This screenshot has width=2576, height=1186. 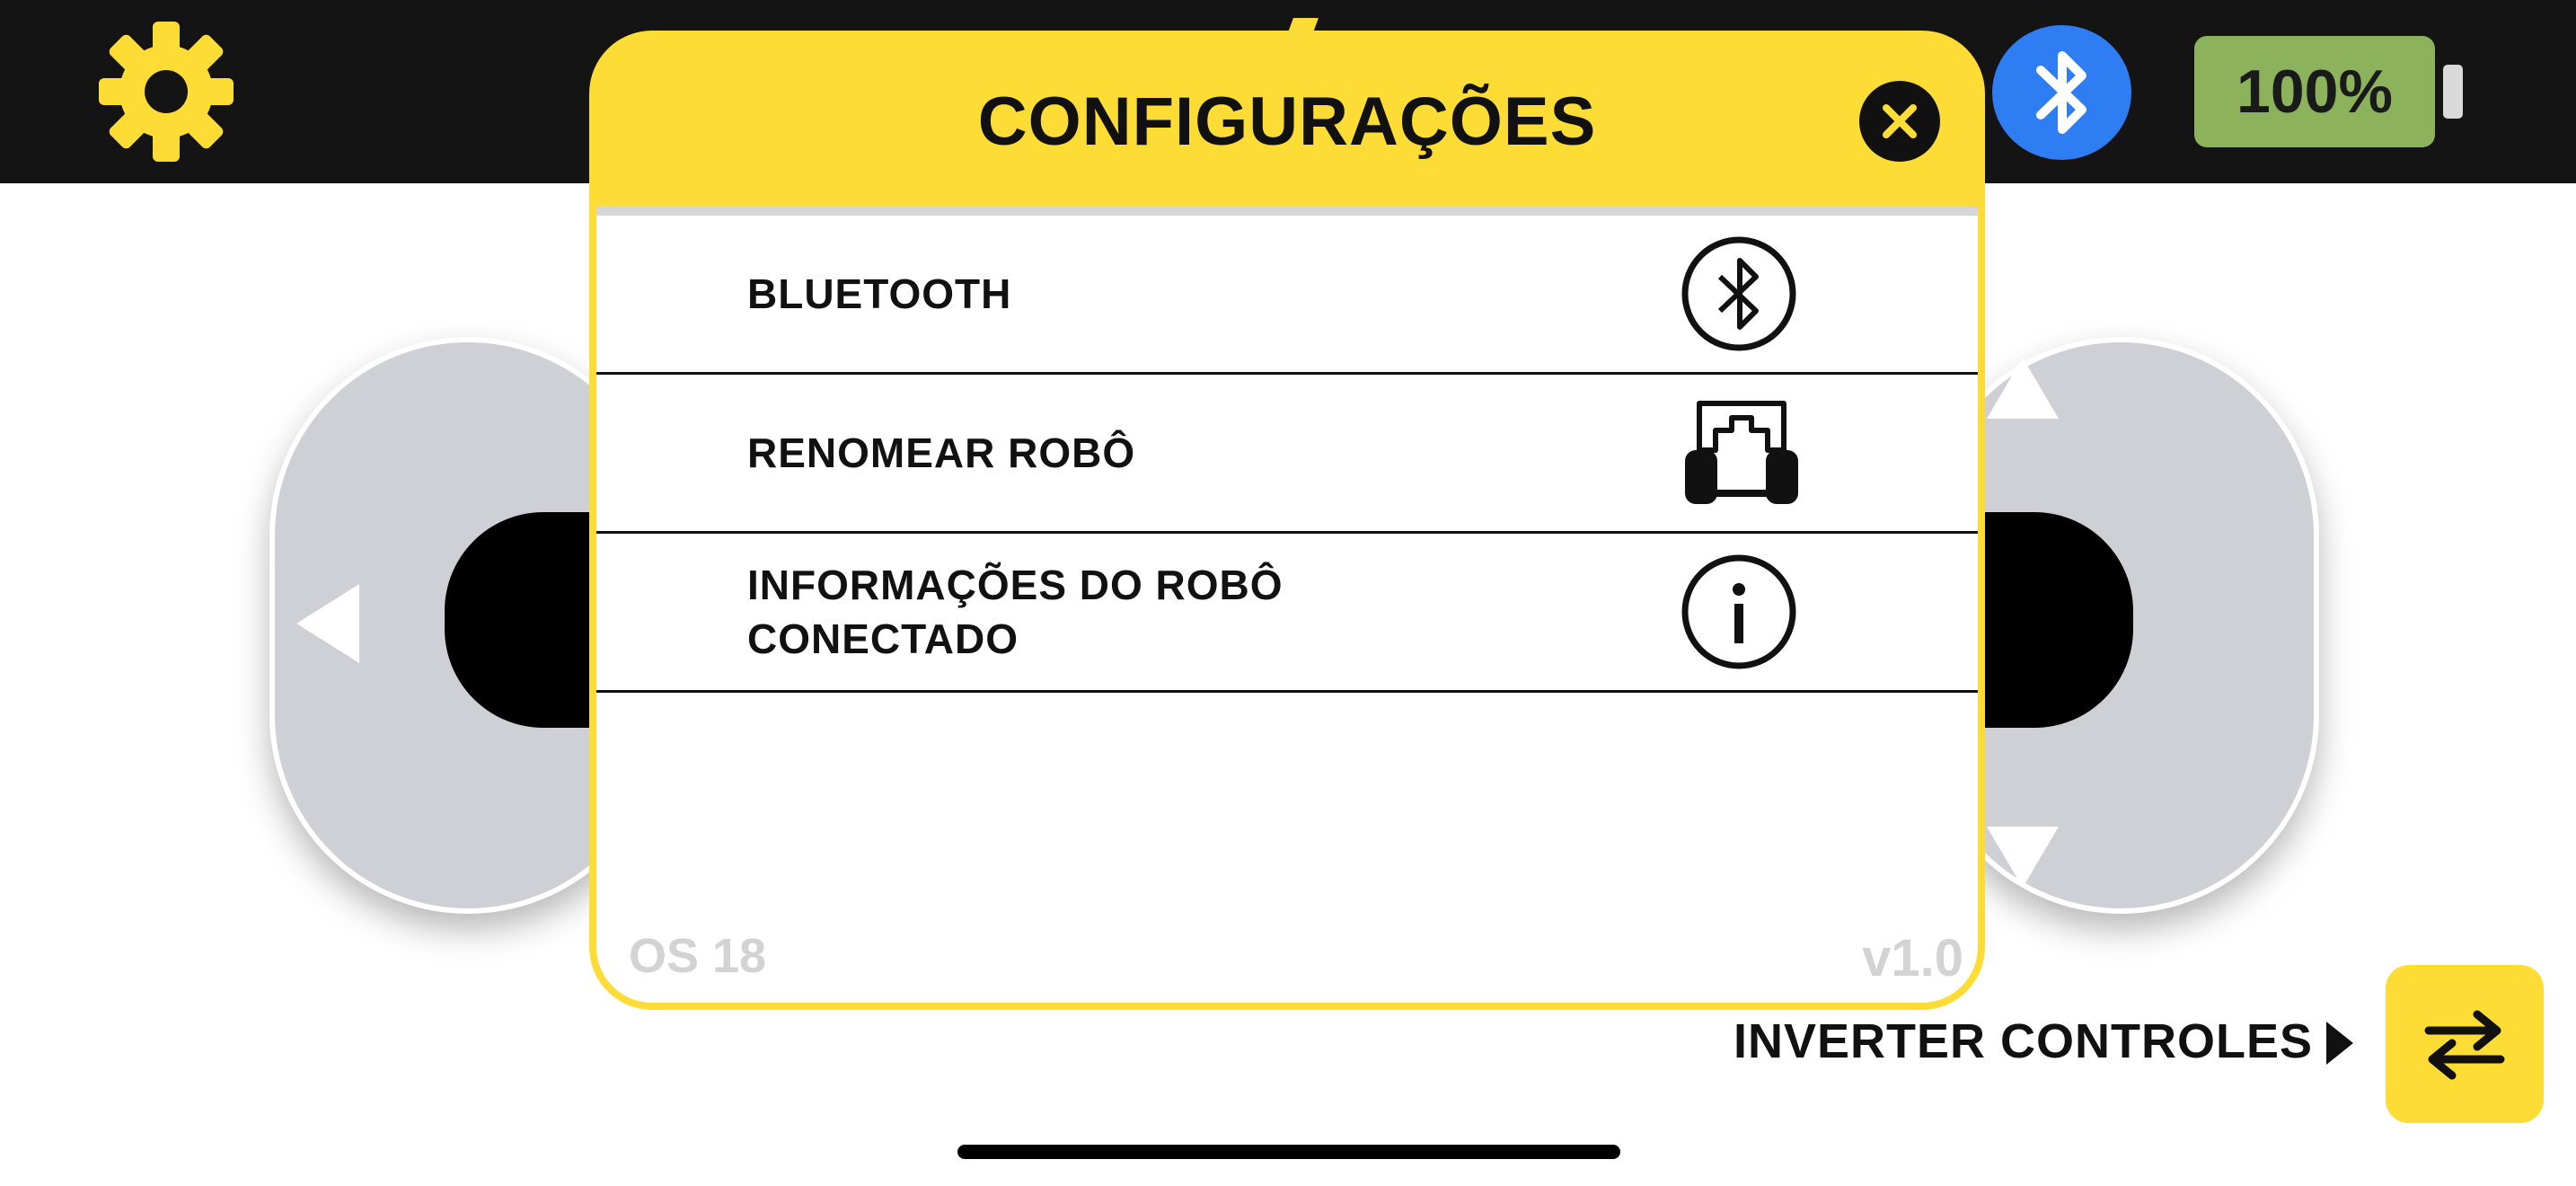 What do you see at coordinates (1287, 454) in the screenshot?
I see `menu-item-rename-robot: RENOMEAR ROBÔ` at bounding box center [1287, 454].